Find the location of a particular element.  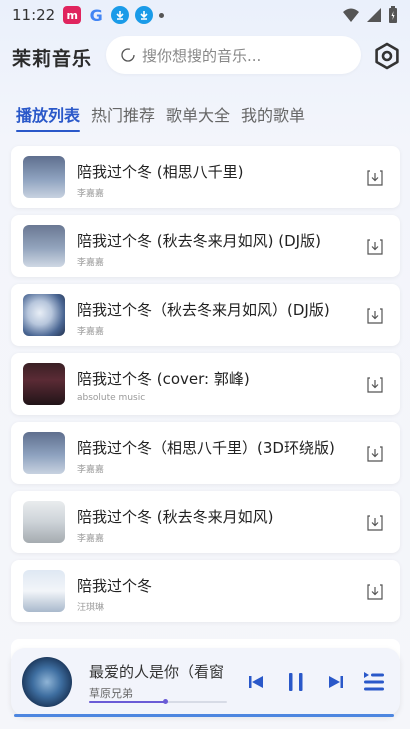

list-item: 陪我过个冬 (cover: 郭峰) absolute music is located at coordinates (205, 384).